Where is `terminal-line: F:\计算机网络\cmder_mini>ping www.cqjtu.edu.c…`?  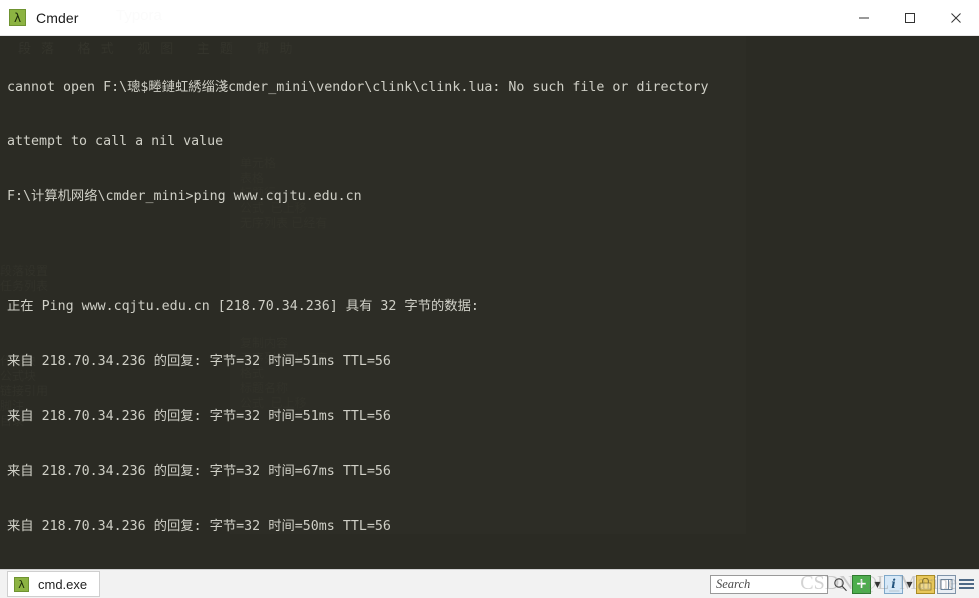
terminal-line: F:\计算机网络\cmder_mini>ping www.cqjtu.edu.c… is located at coordinates (184, 197).